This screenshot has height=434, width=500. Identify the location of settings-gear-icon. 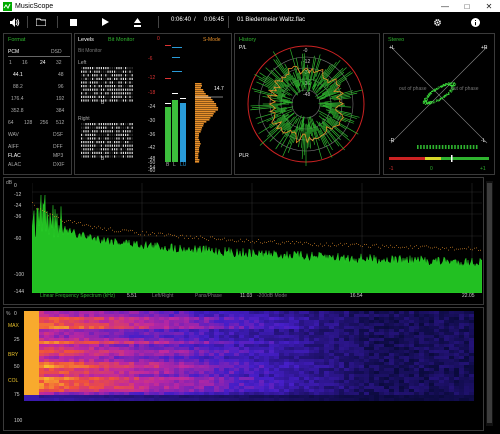
(437, 22).